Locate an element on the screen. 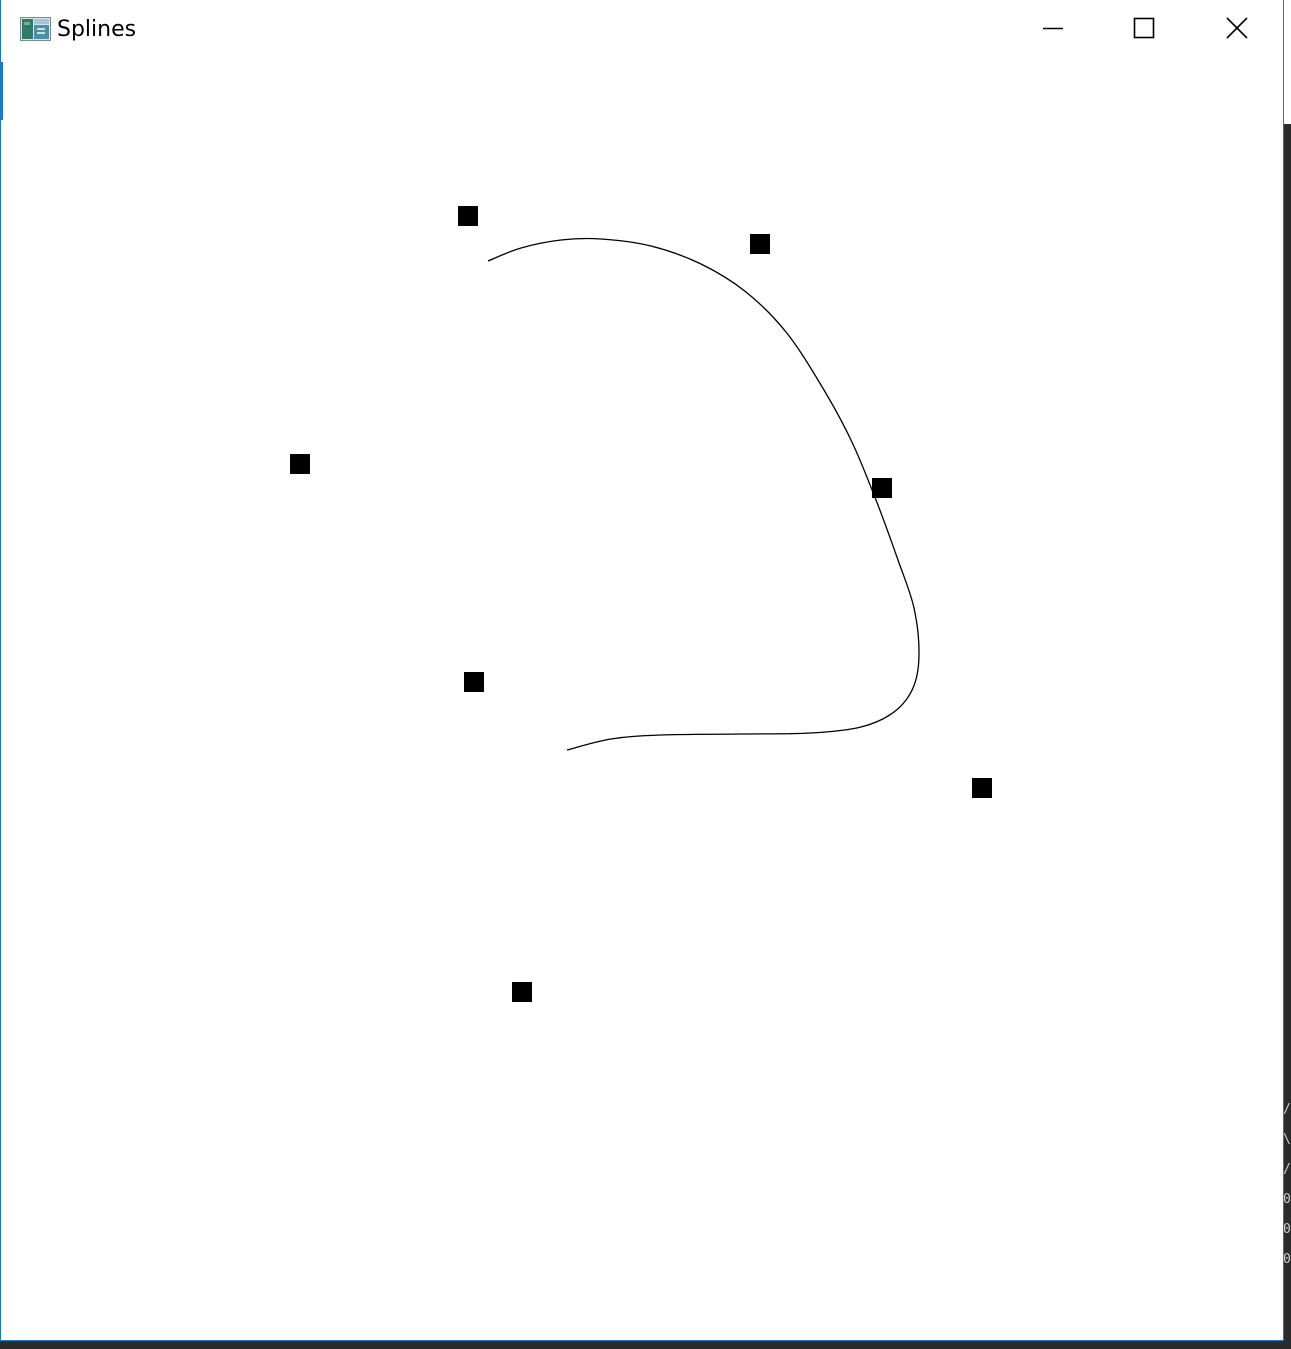 This screenshot has height=1349, width=1291. app-window-icon is located at coordinates (35, 29).